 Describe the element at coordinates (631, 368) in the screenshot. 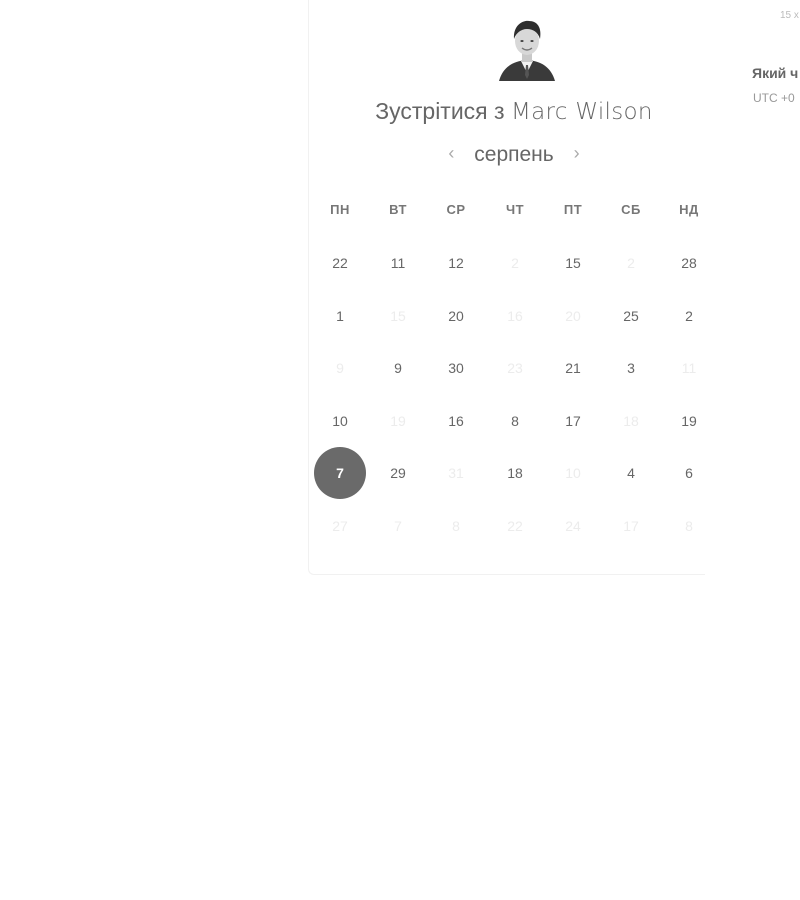

I see `calendar-day: 3` at that location.